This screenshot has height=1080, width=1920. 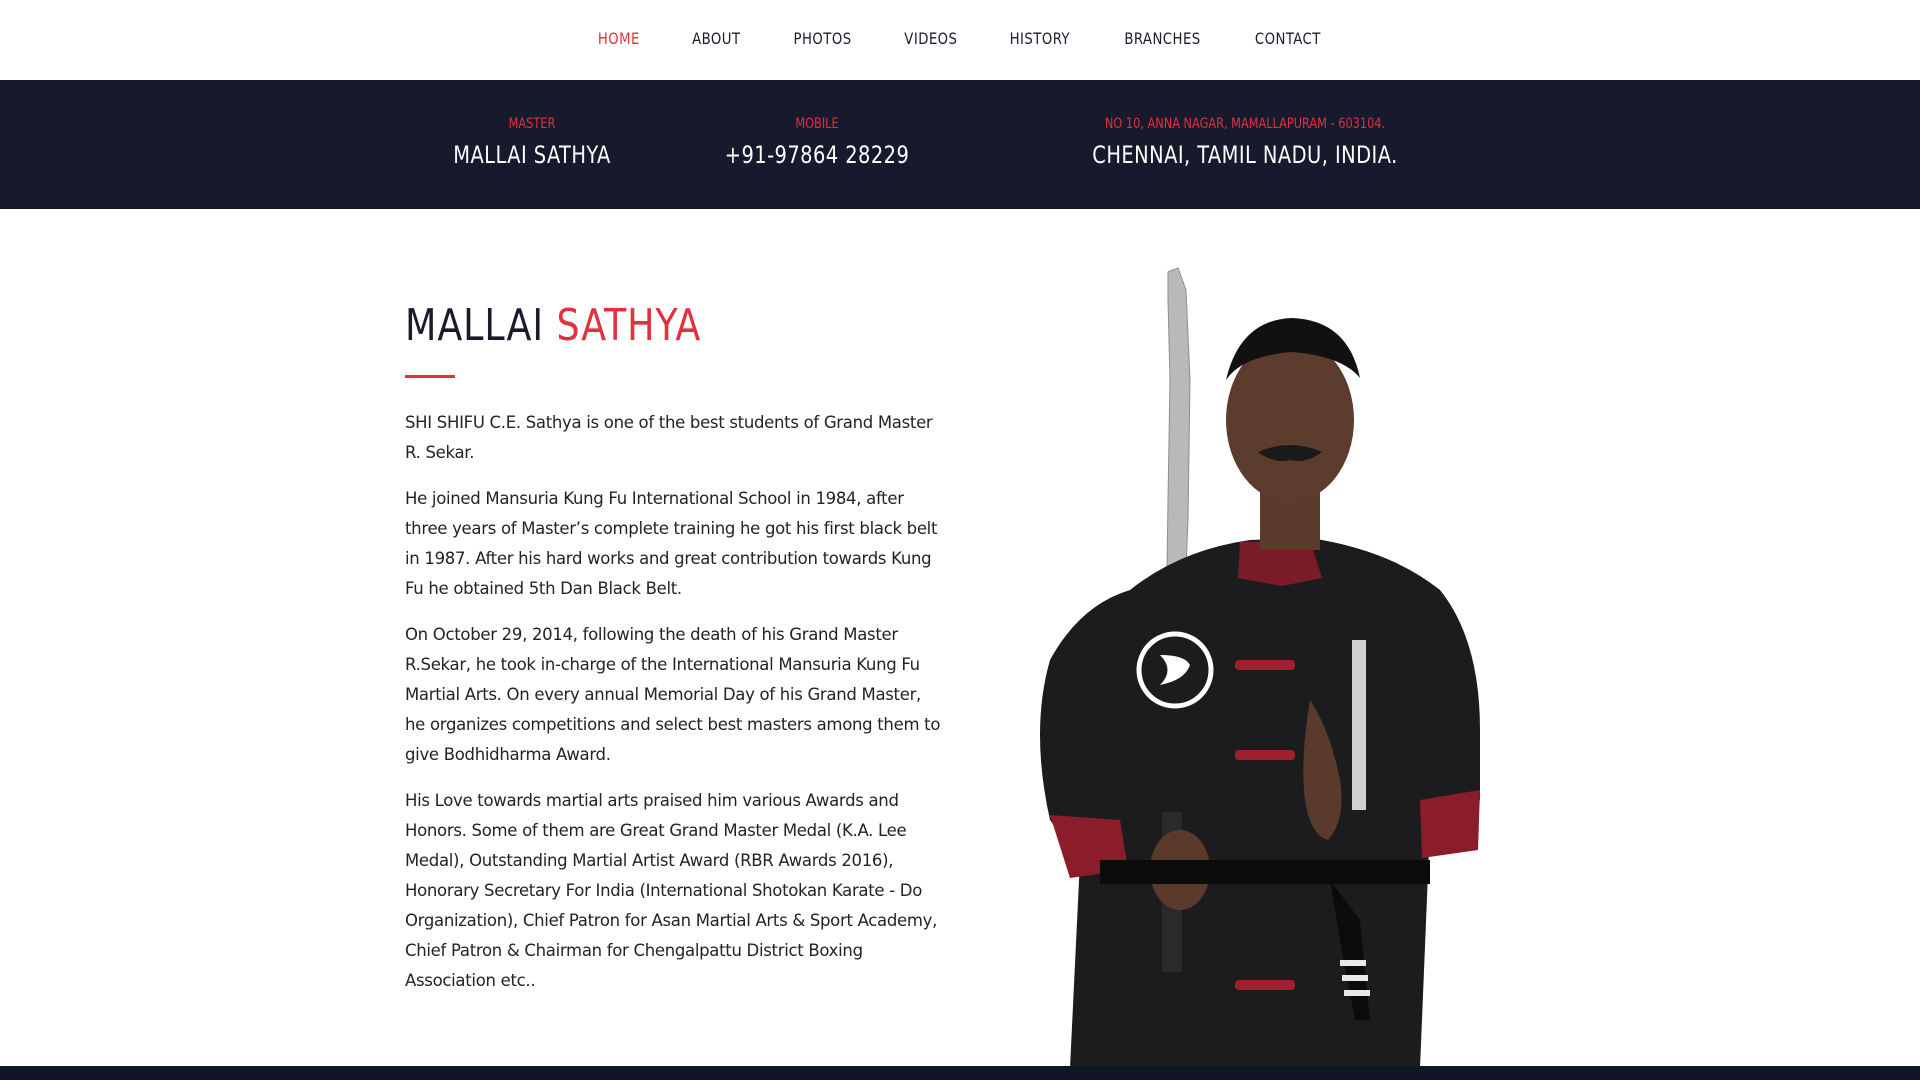 I want to click on mobile-info: MOBILE +91-97864 28229, so click(x=817, y=142).